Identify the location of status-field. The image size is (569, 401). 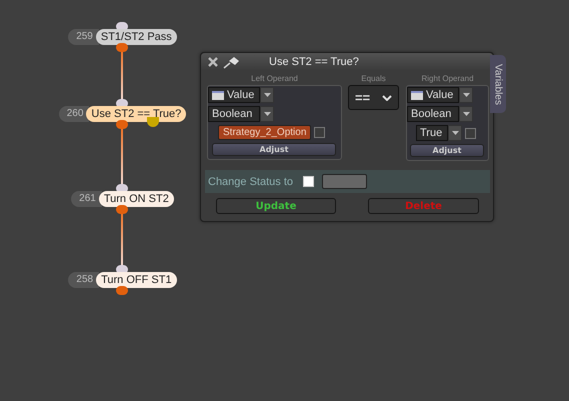
(345, 181).